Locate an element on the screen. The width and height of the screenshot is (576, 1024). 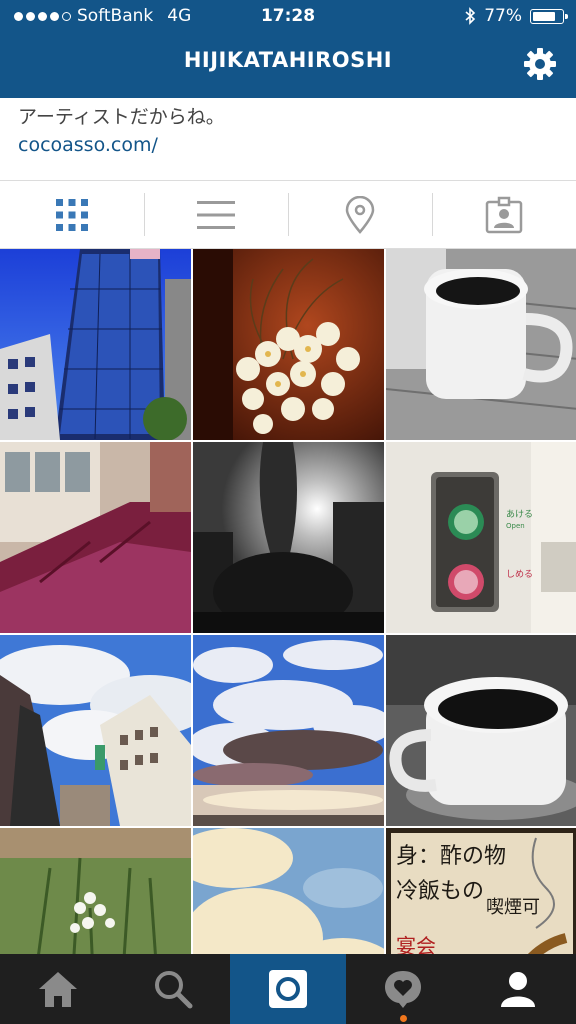
profile-username: HIJIKATAHIROSHI is located at coordinates (288, 60).